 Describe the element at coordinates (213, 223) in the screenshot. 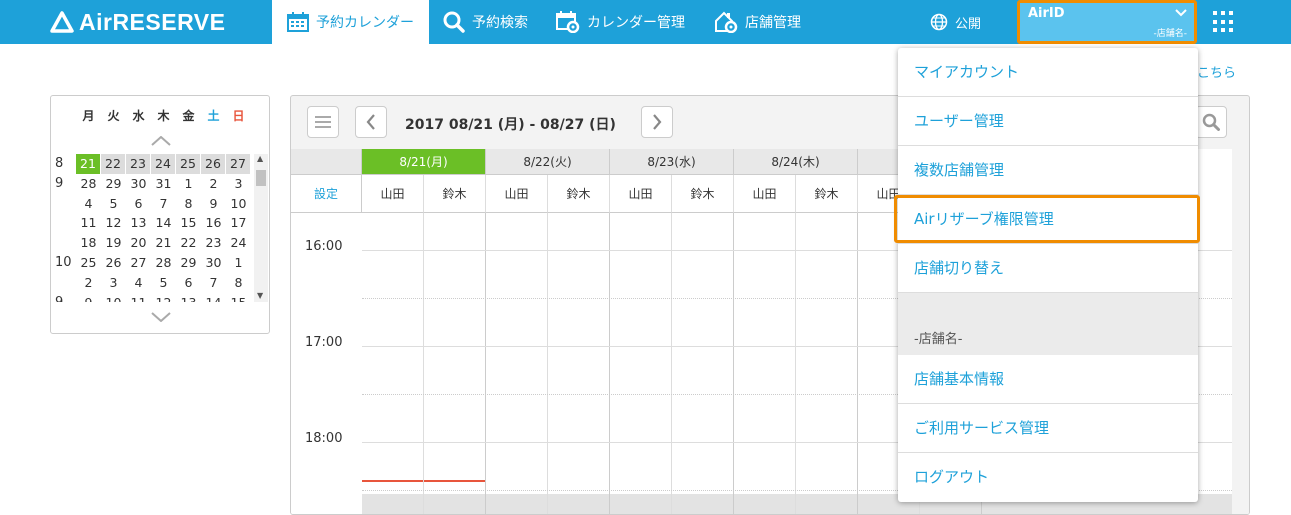

I see `mini-calendar-day: 16` at that location.